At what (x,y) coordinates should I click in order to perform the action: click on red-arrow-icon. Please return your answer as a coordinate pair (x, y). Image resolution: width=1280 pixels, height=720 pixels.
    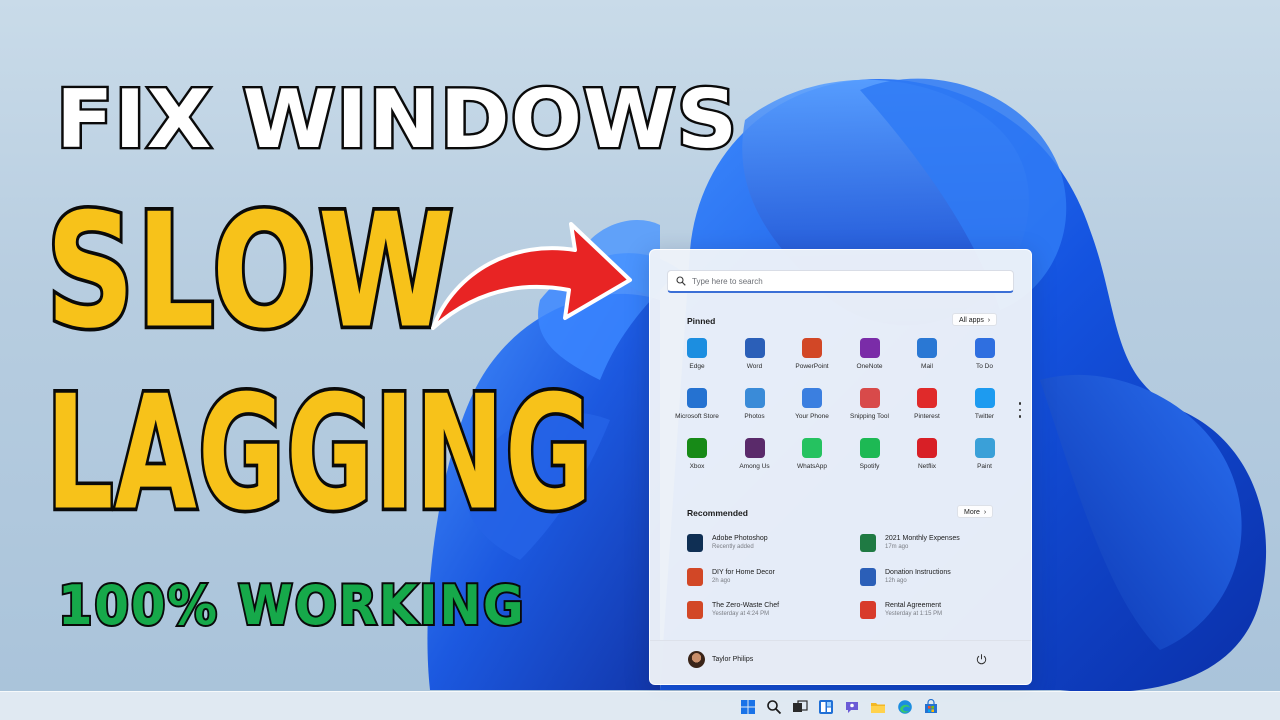
    Looking at the image, I should click on (531, 276).